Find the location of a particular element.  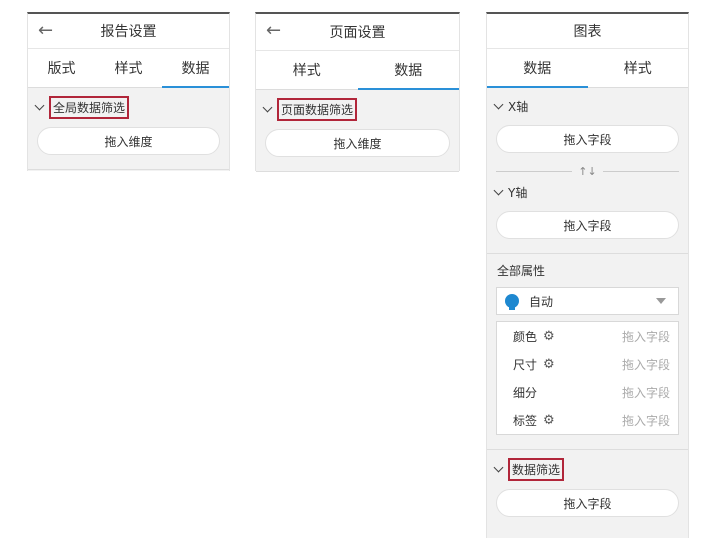

panel-title: 图表 is located at coordinates (587, 32).